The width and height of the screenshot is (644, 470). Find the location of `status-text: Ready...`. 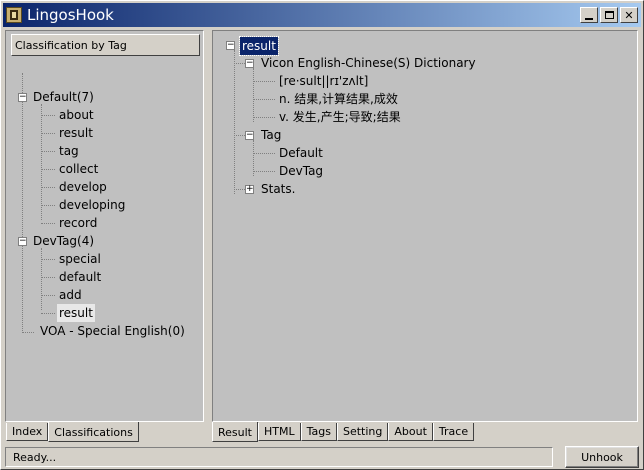

status-text: Ready... is located at coordinates (279, 457).